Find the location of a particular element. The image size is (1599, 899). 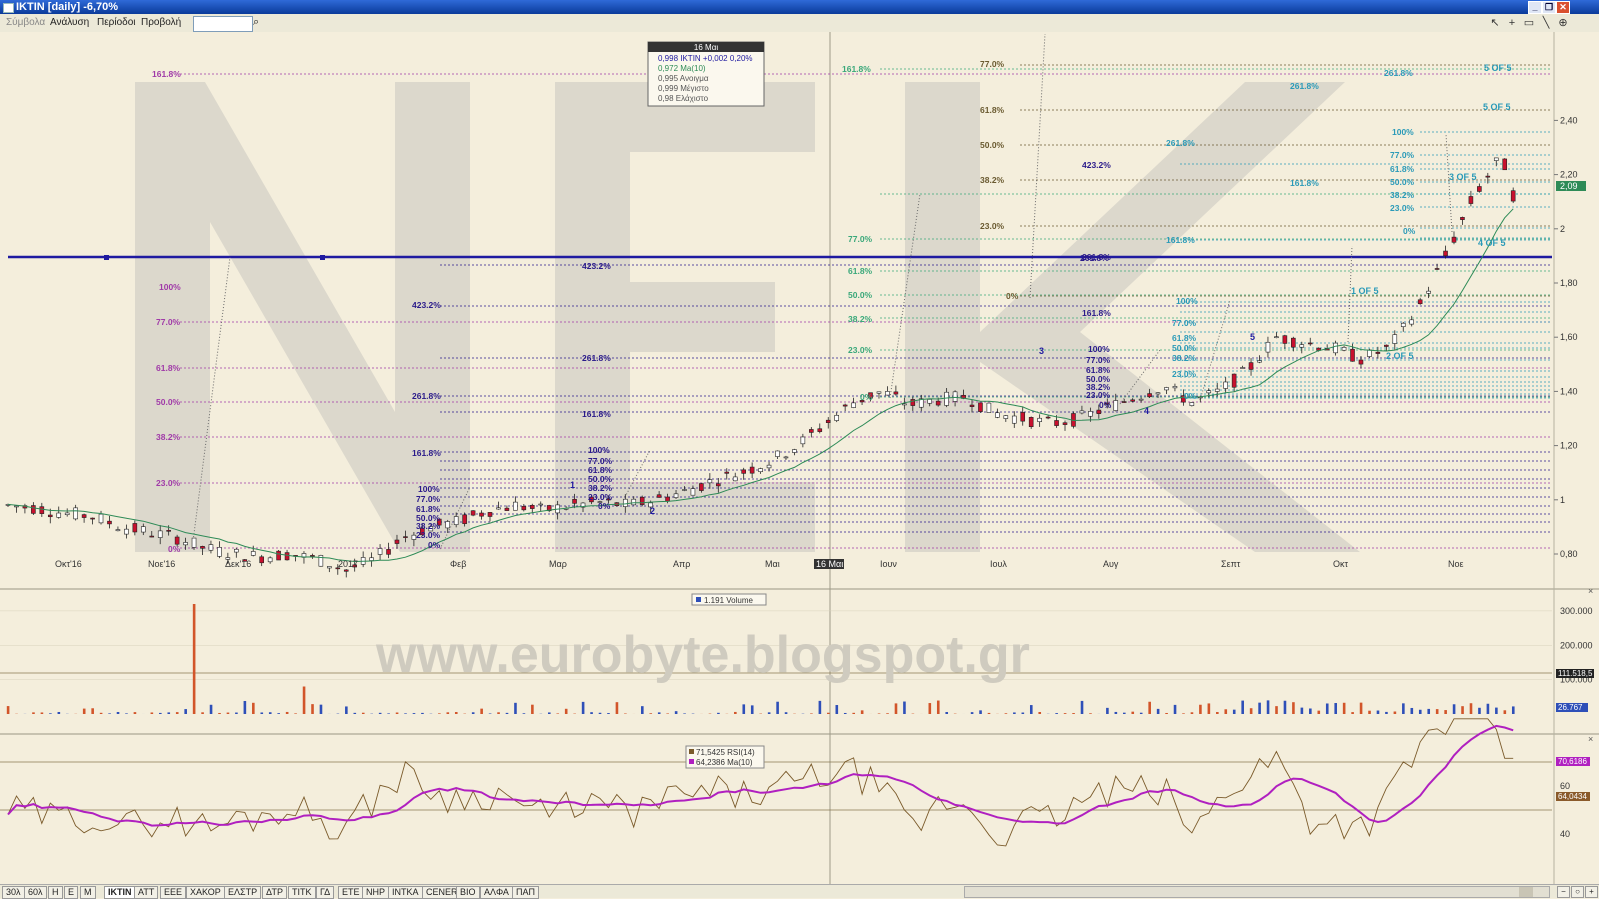

symbol-tab: ΙΝΤΚΑ is located at coordinates (405, 892).